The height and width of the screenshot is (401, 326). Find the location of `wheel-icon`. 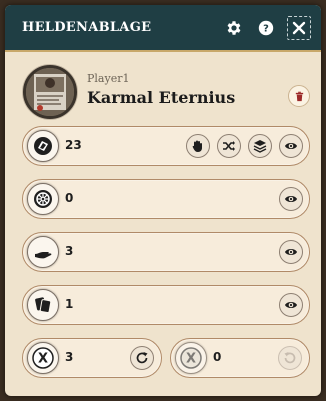

wheel-icon is located at coordinates (43, 199).